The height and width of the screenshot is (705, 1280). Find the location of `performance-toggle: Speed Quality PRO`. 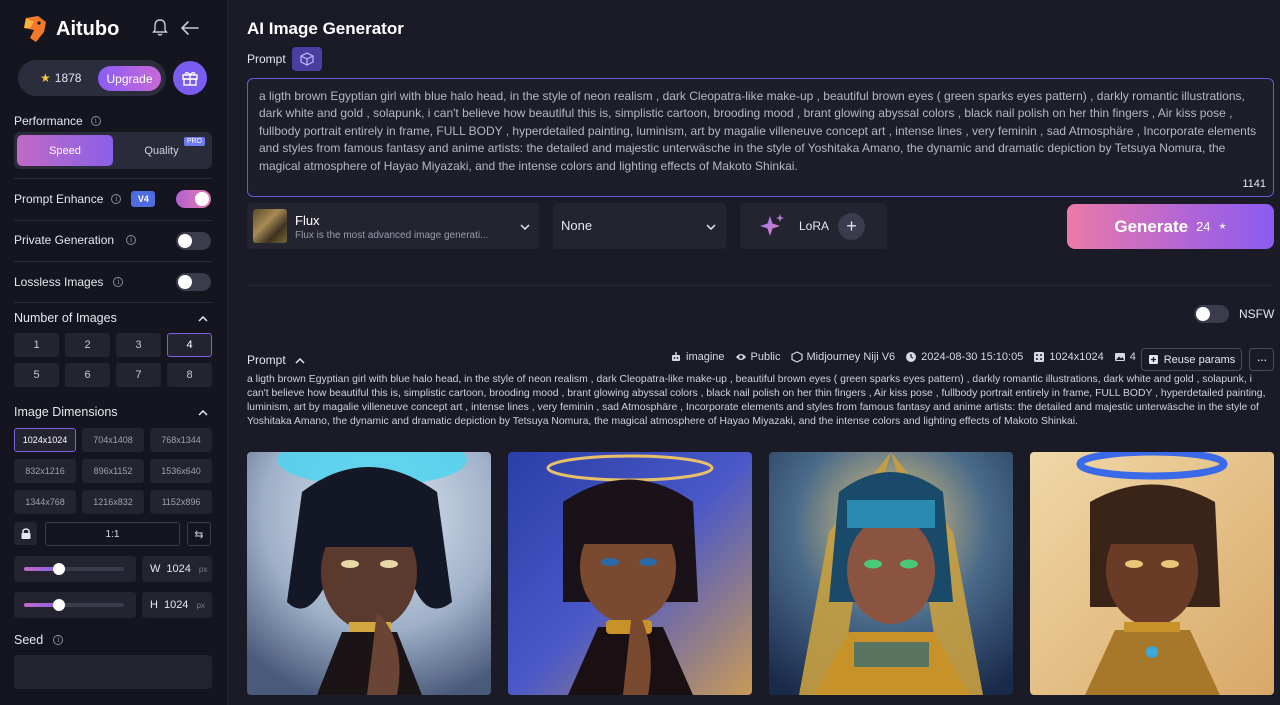

performance-toggle: Speed Quality PRO is located at coordinates (113, 150).